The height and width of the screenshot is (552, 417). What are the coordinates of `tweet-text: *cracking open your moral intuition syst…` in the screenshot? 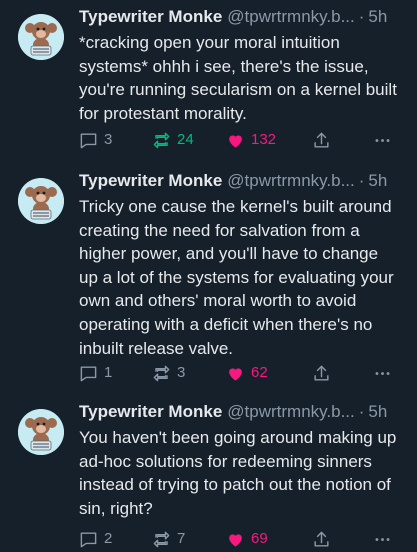 It's located at (238, 78).